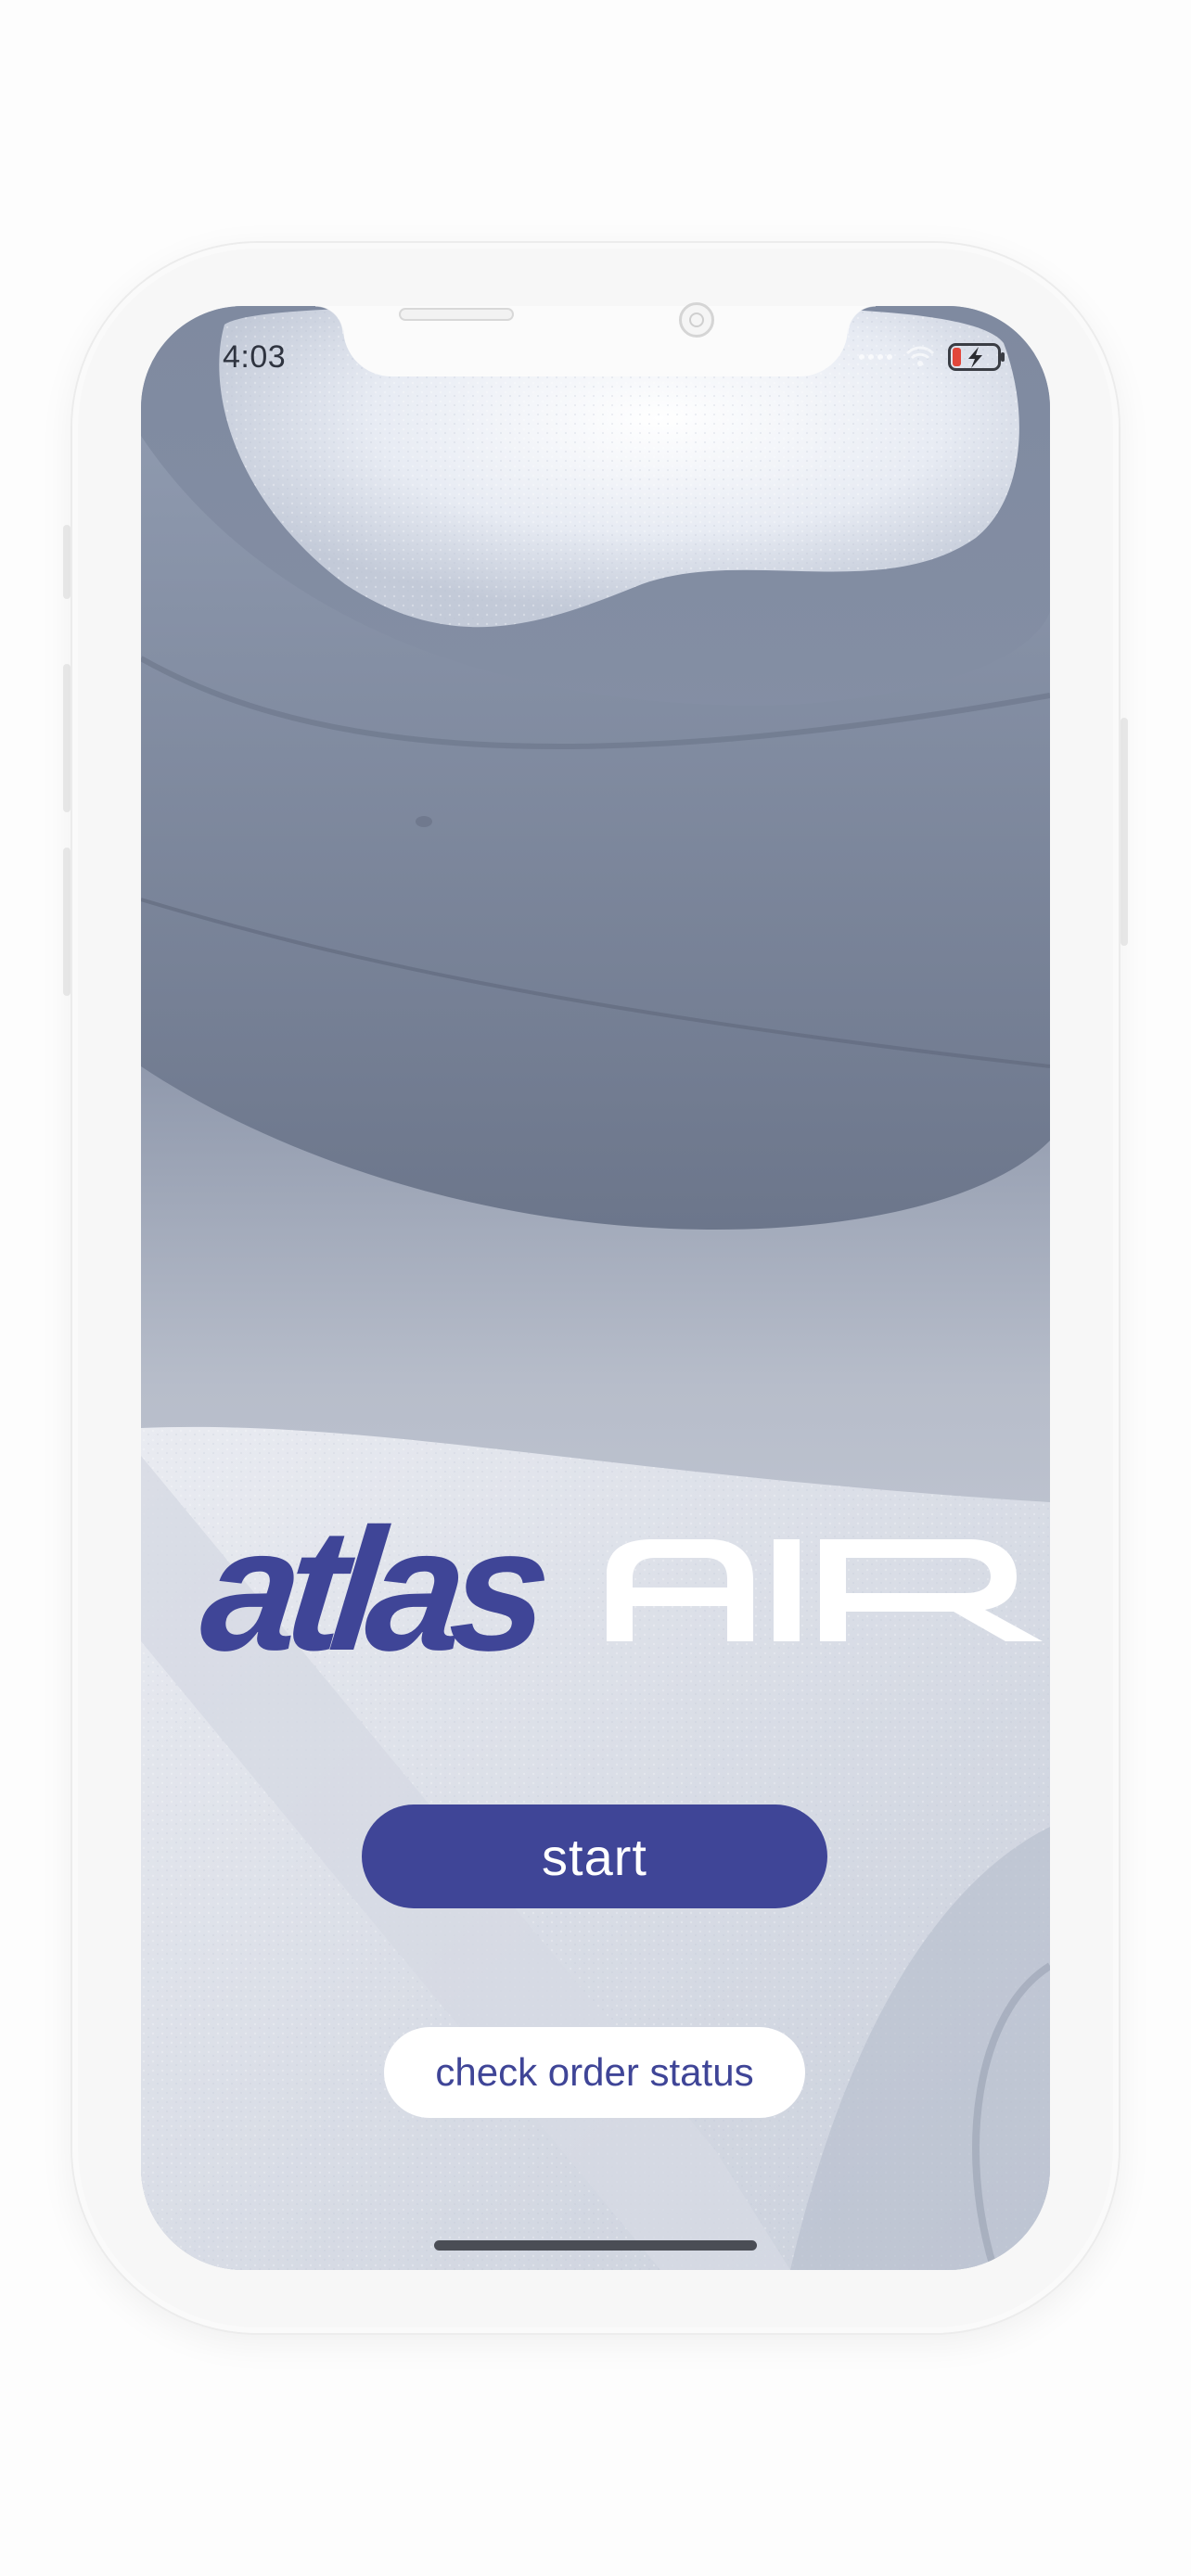  Describe the element at coordinates (920, 356) in the screenshot. I see `wifi-icon` at that location.